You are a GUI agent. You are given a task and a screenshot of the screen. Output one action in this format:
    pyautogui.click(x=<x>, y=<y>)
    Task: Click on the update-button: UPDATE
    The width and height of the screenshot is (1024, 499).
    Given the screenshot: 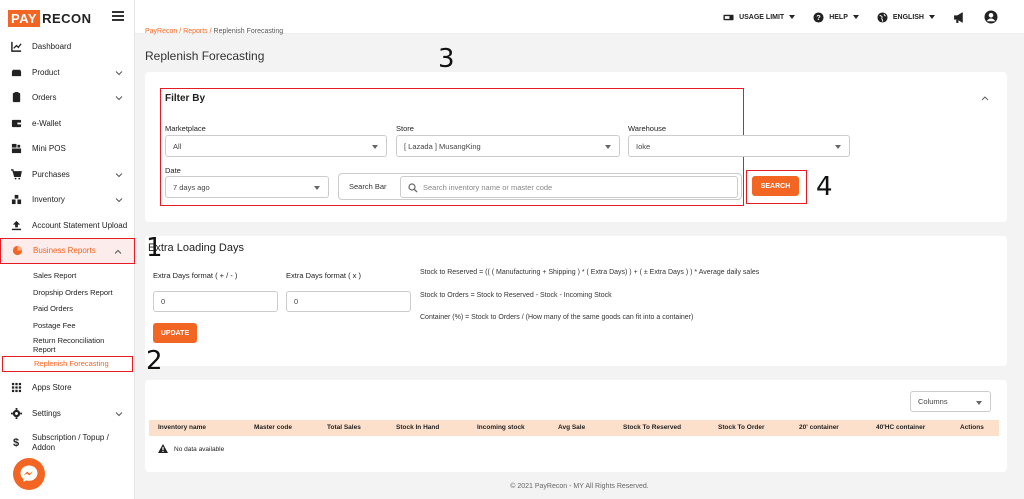 What is the action you would take?
    pyautogui.click(x=175, y=333)
    